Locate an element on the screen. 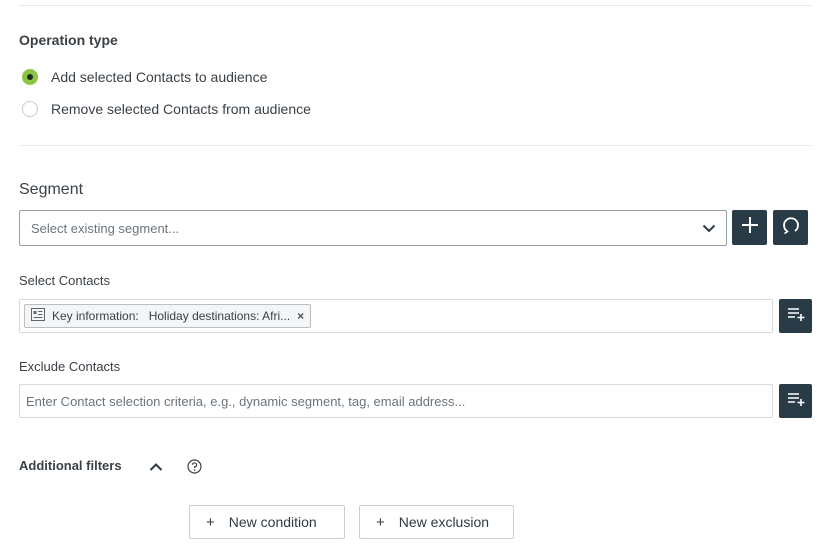  new-condition-label: New condition is located at coordinates (272, 522).